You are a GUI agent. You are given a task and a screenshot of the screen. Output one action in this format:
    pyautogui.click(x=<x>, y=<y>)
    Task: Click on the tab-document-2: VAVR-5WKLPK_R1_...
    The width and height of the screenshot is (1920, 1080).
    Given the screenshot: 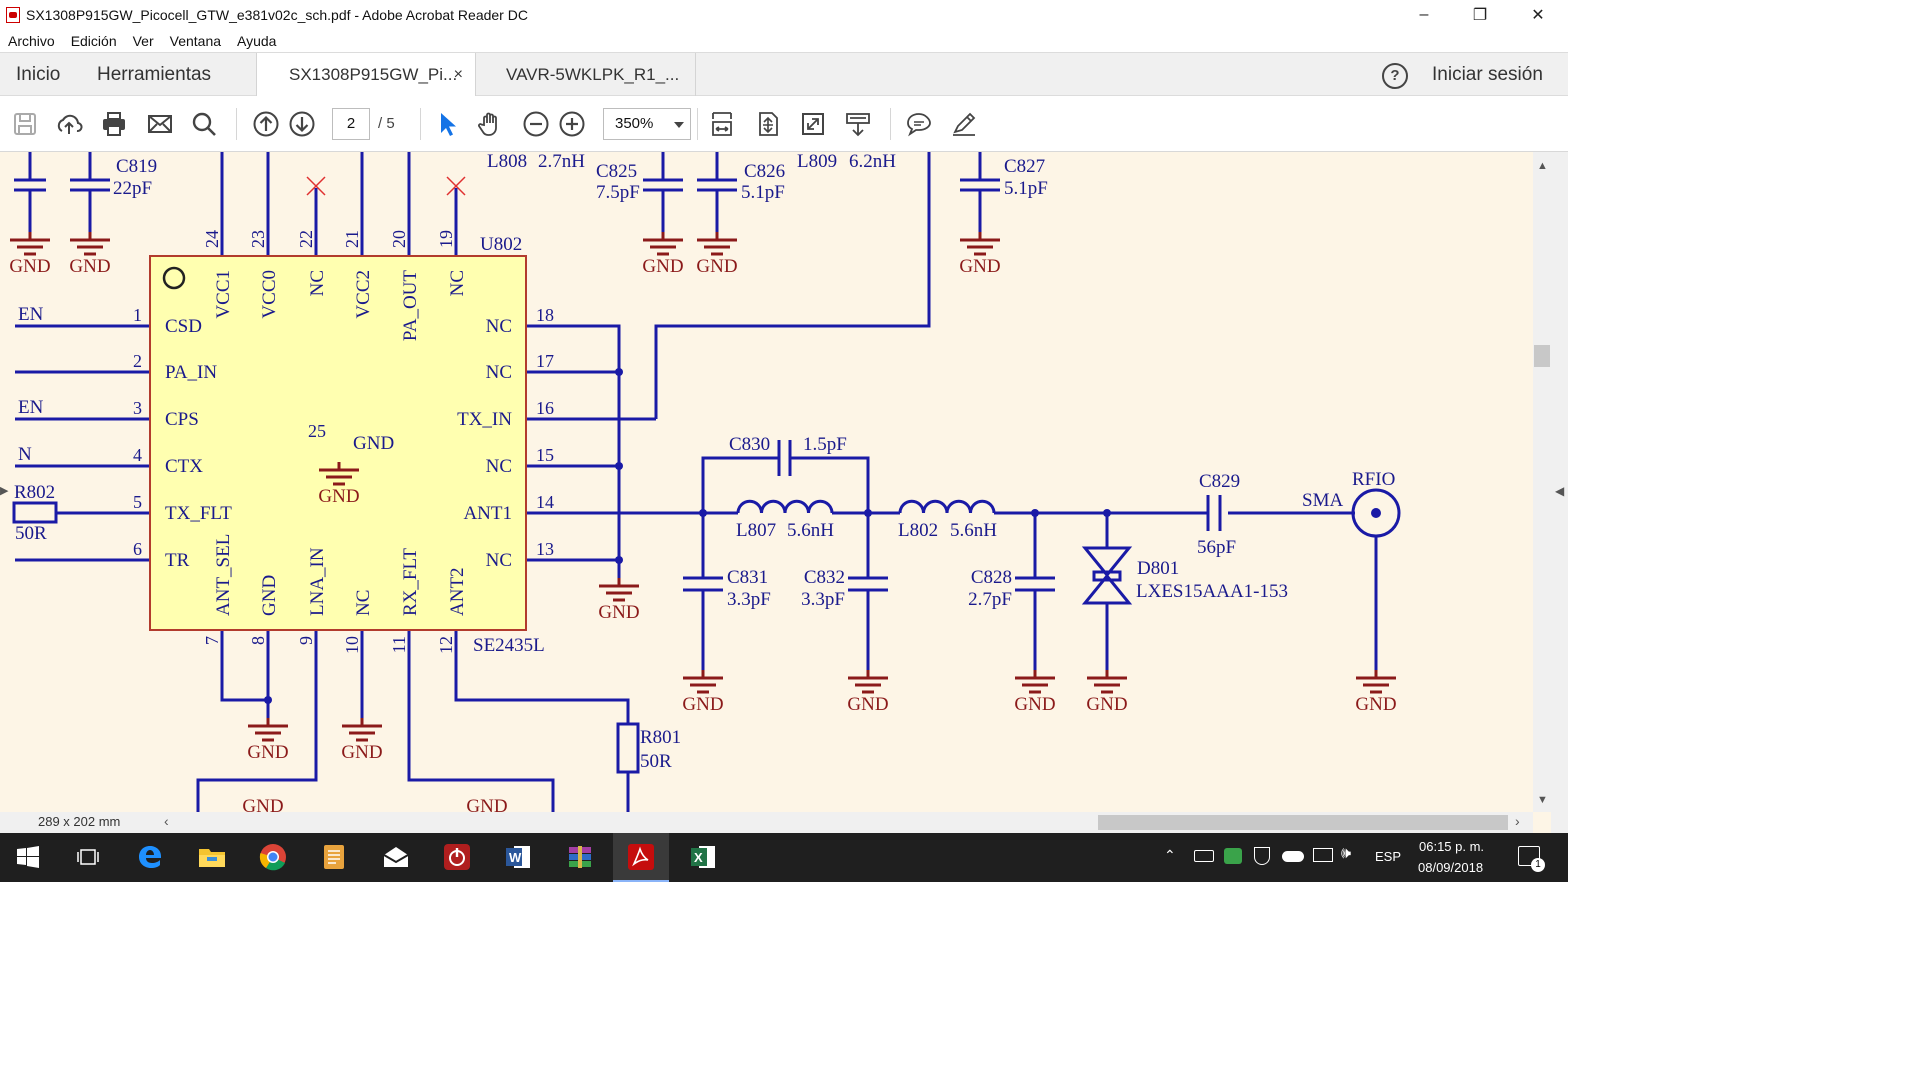 What is the action you would take?
    pyautogui.click(x=586, y=75)
    